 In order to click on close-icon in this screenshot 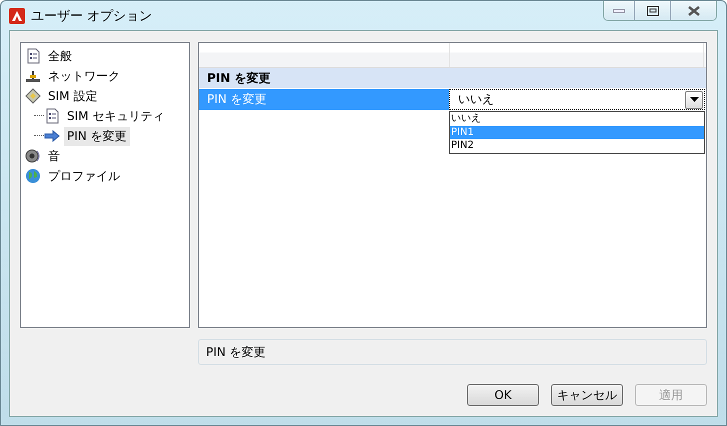, I will do `click(693, 11)`.